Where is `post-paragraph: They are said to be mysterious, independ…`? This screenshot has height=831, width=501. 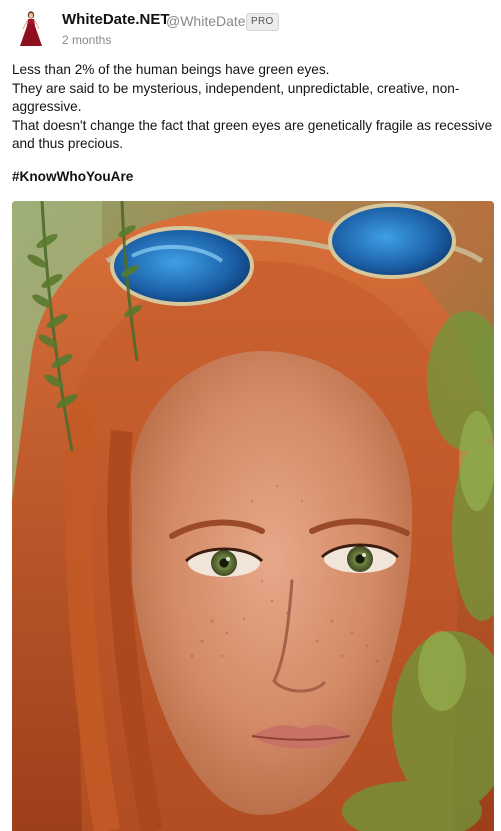
post-paragraph: They are said to be mysterious, independ… is located at coordinates (236, 97).